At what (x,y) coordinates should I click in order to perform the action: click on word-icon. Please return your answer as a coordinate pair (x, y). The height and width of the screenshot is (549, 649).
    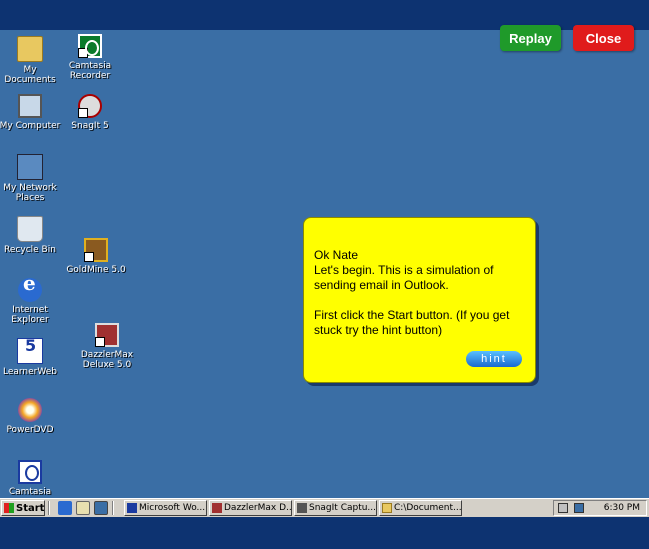
    Looking at the image, I should click on (132, 508).